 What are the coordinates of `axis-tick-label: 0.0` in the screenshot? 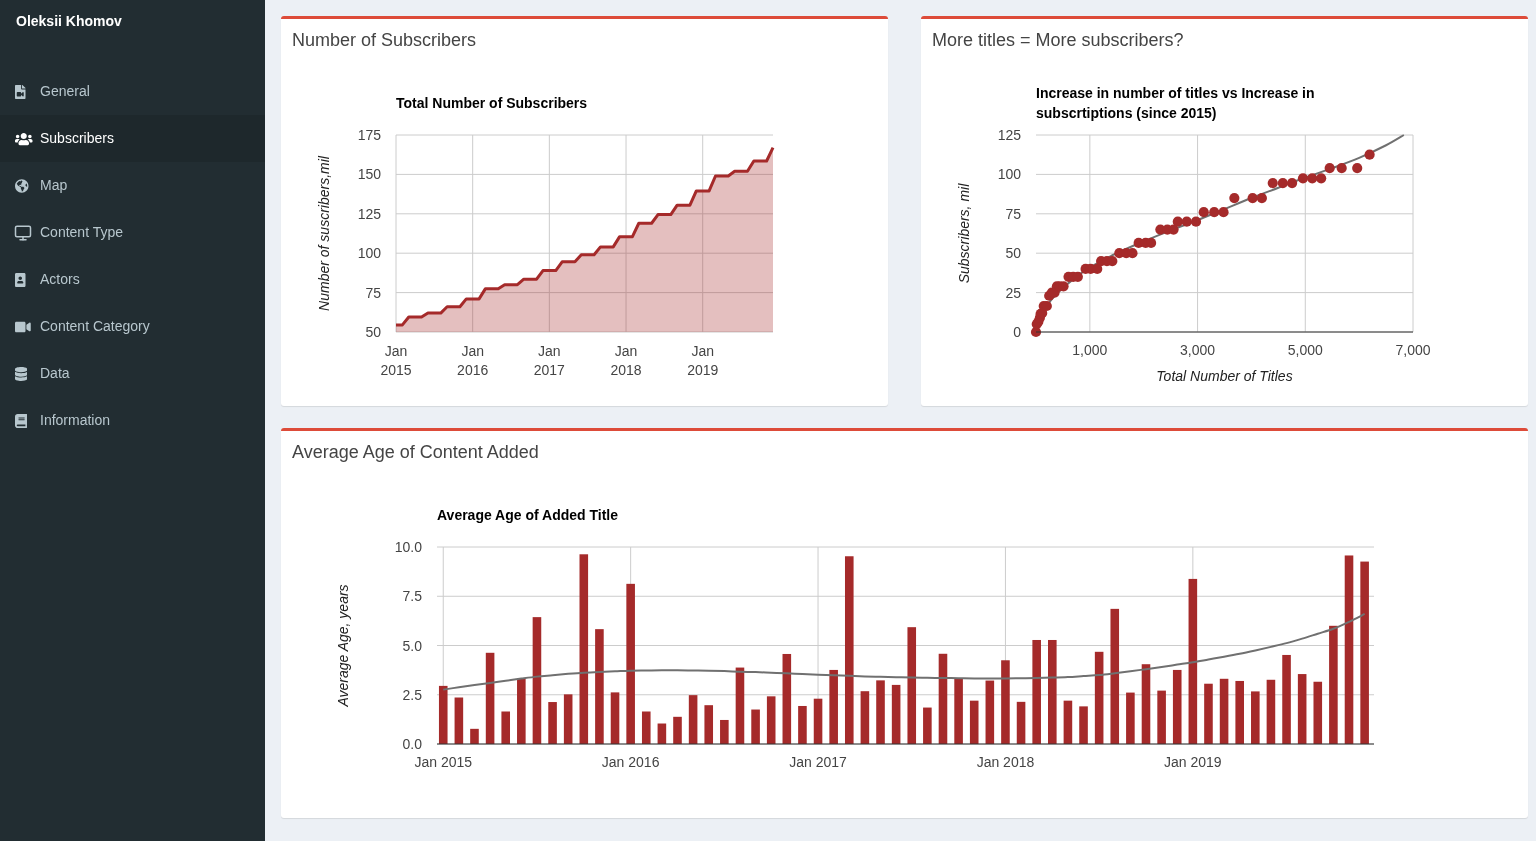 It's located at (412, 744).